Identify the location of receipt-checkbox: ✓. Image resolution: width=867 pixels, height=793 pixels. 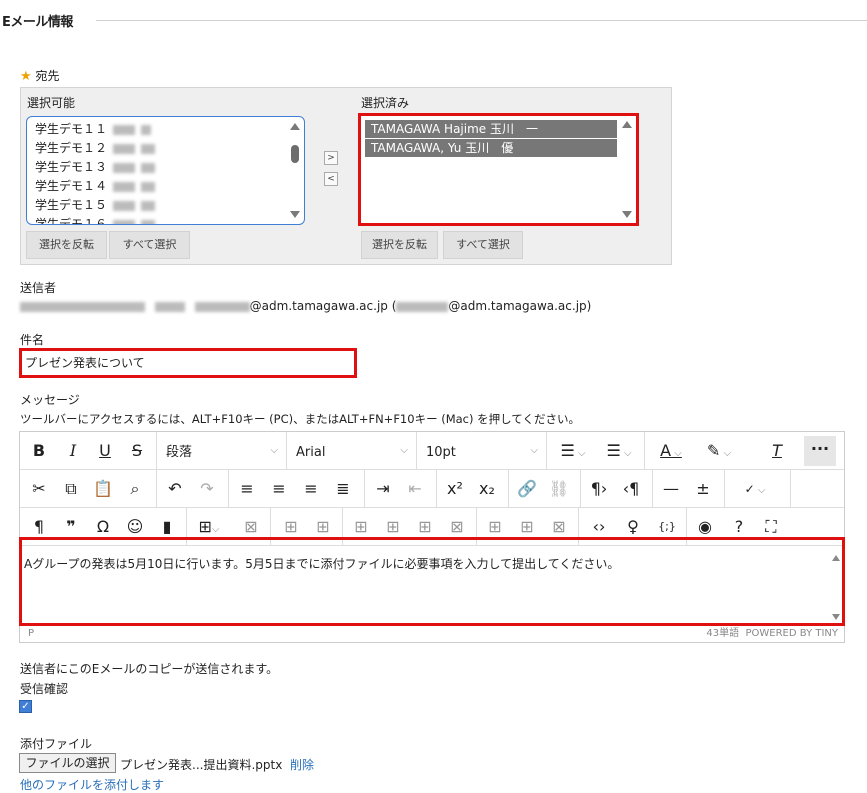
(25, 706).